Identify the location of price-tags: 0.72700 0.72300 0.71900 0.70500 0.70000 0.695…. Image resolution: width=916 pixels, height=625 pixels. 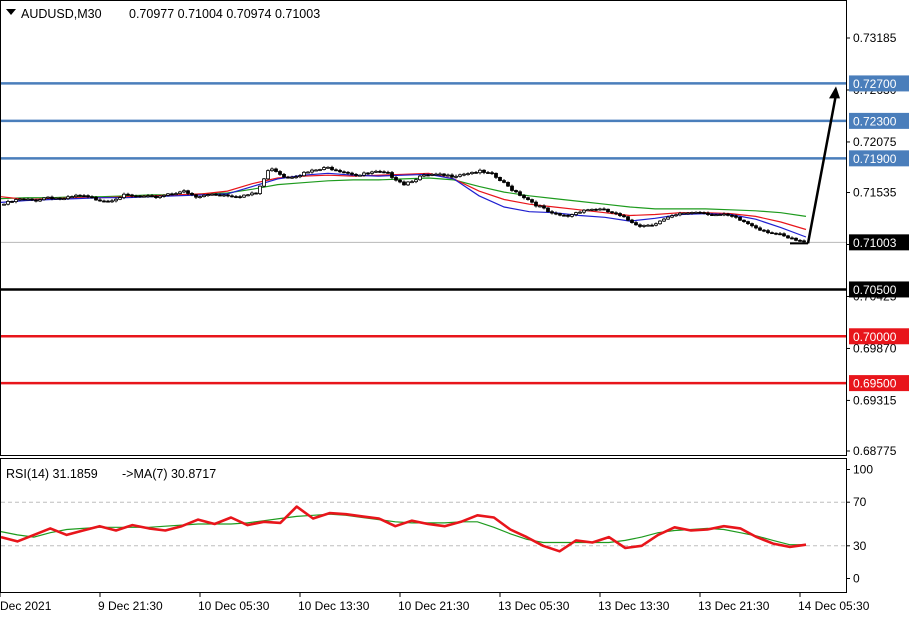
(879, 233).